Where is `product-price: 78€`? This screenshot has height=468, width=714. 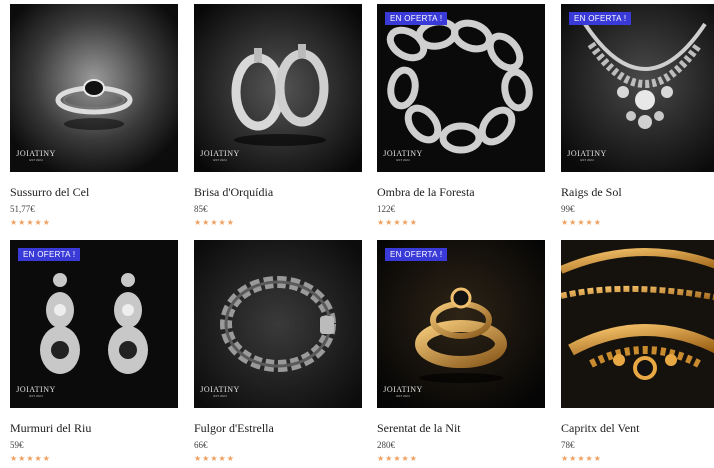
product-price: 78€ is located at coordinates (568, 445).